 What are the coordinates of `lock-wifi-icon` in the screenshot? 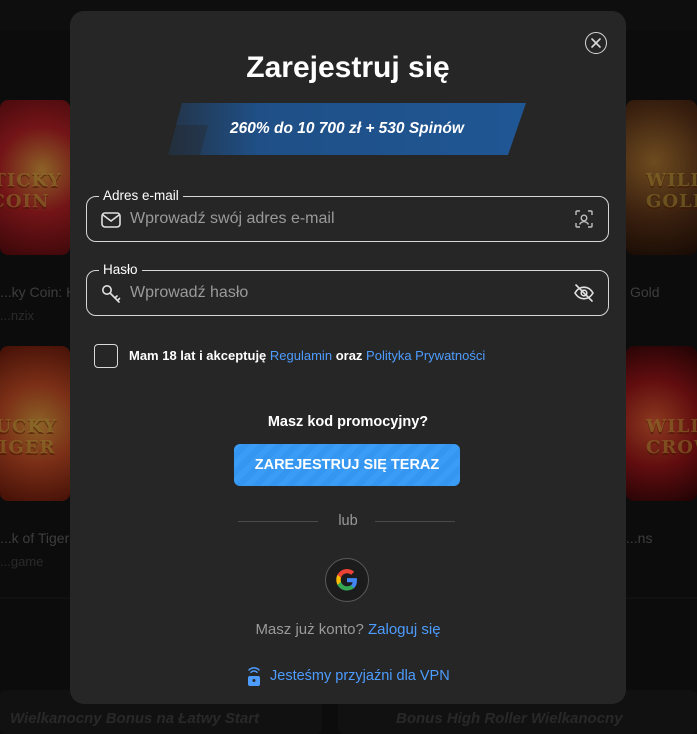 It's located at (254, 676).